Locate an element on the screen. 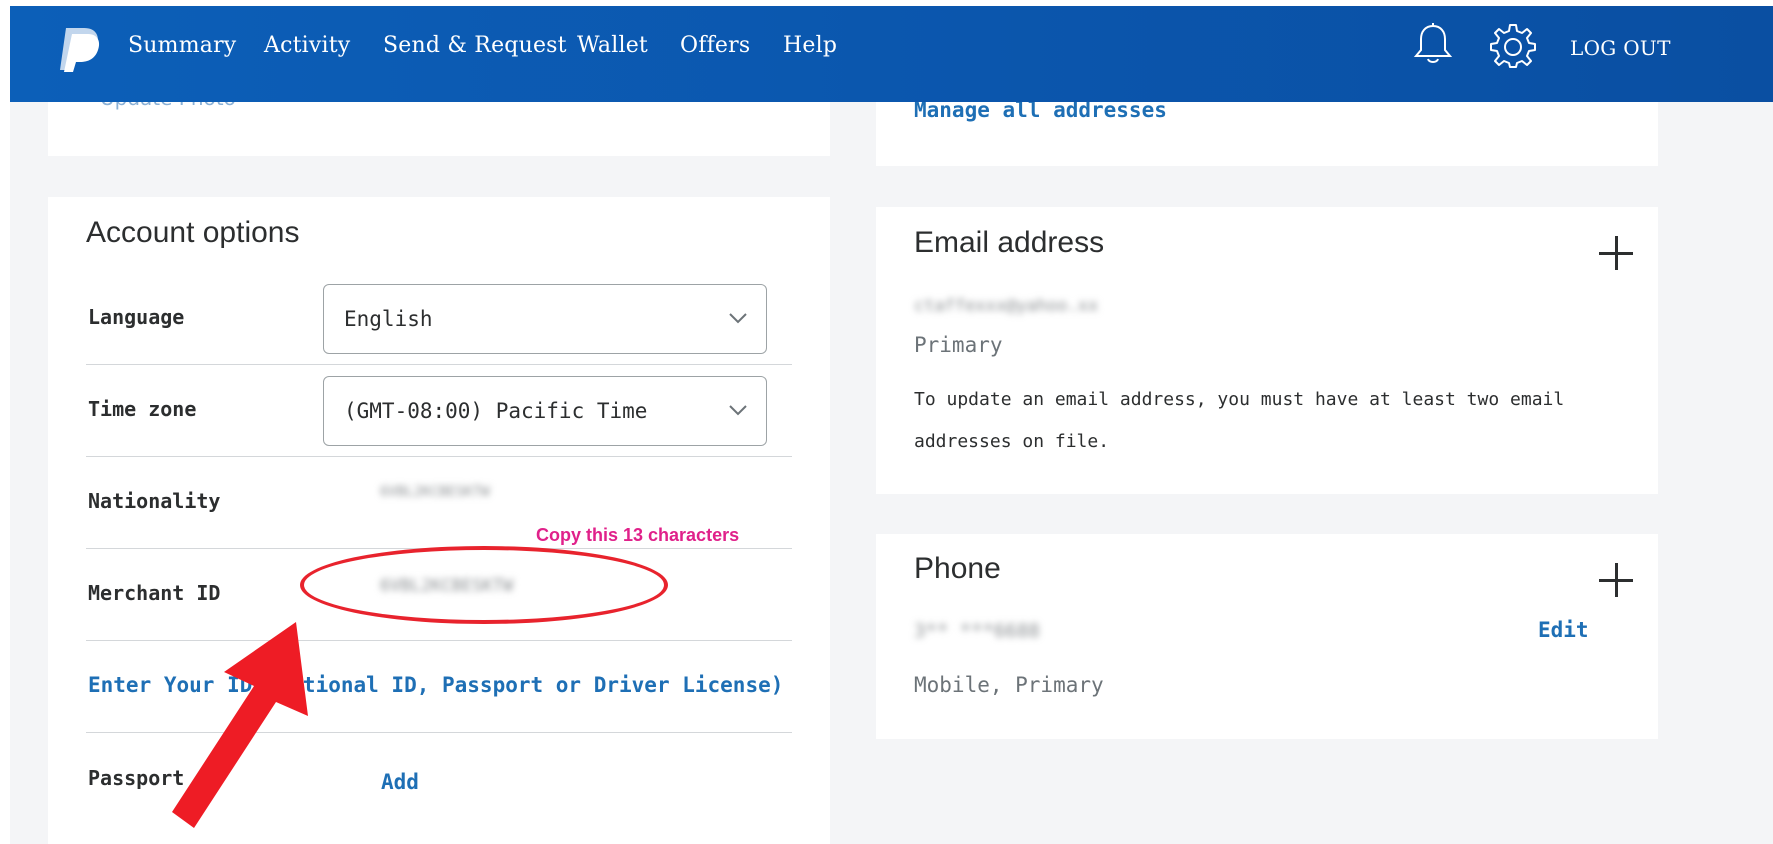 This screenshot has width=1773, height=844. language-value: English is located at coordinates (388, 319).